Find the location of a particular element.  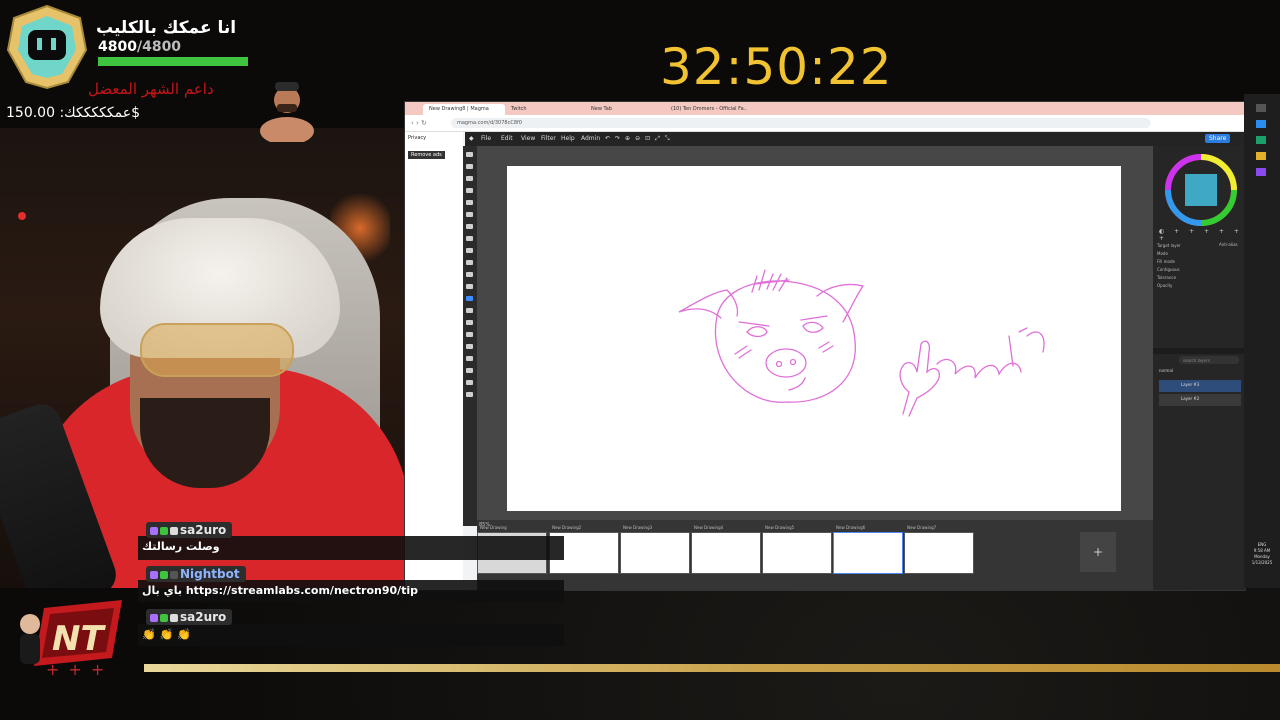

chat-message-bg is located at coordinates (351, 635).